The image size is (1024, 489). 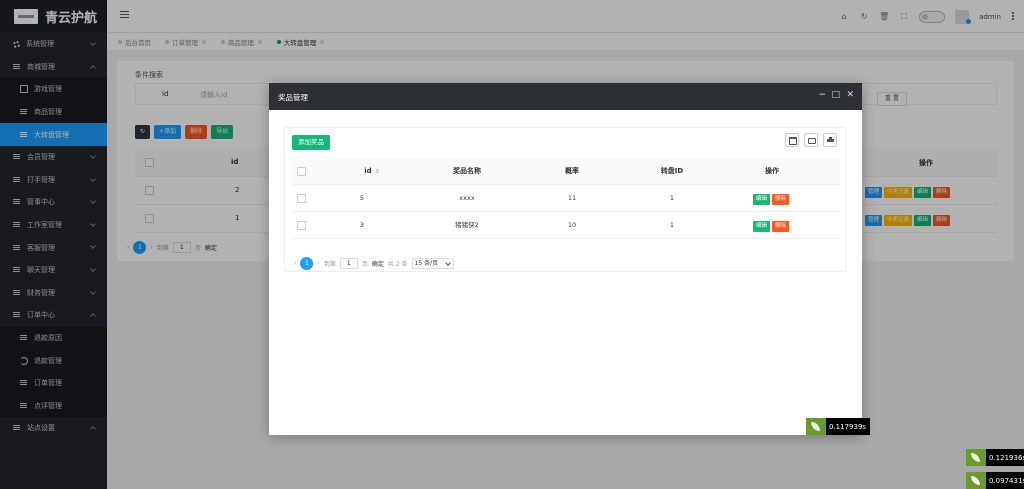 I want to click on cell-id: 5, so click(x=362, y=198).